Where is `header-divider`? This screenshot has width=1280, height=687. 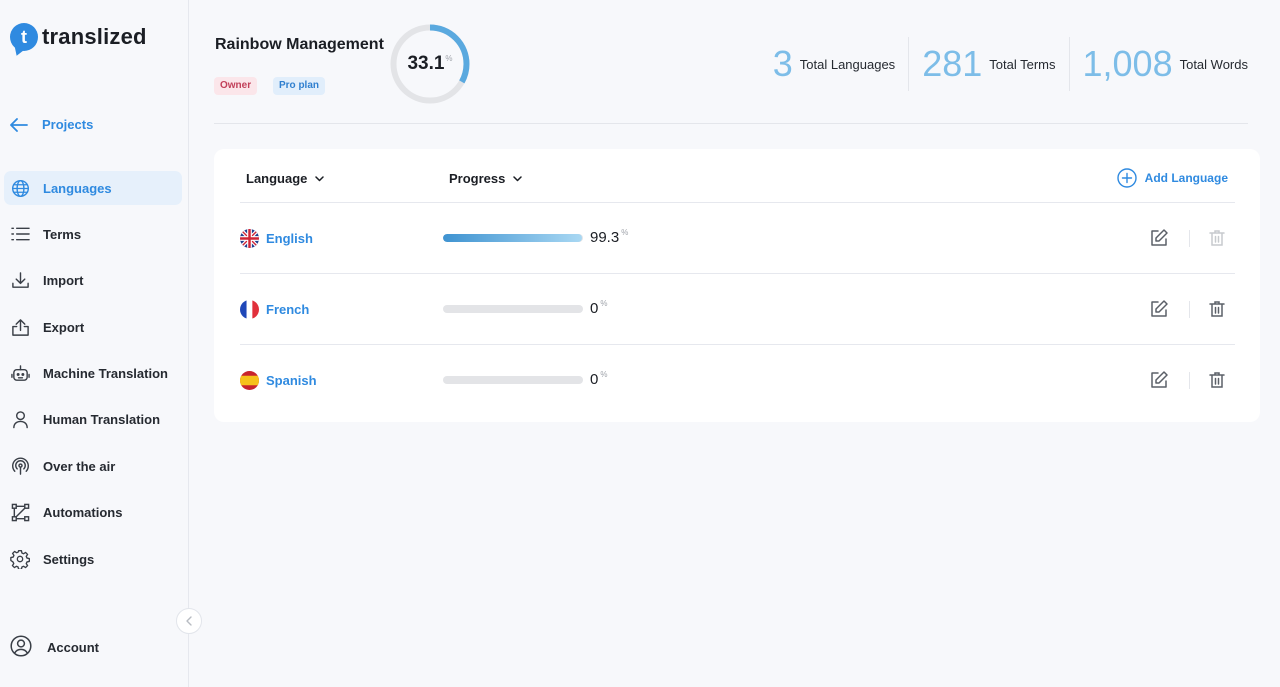 header-divider is located at coordinates (731, 123).